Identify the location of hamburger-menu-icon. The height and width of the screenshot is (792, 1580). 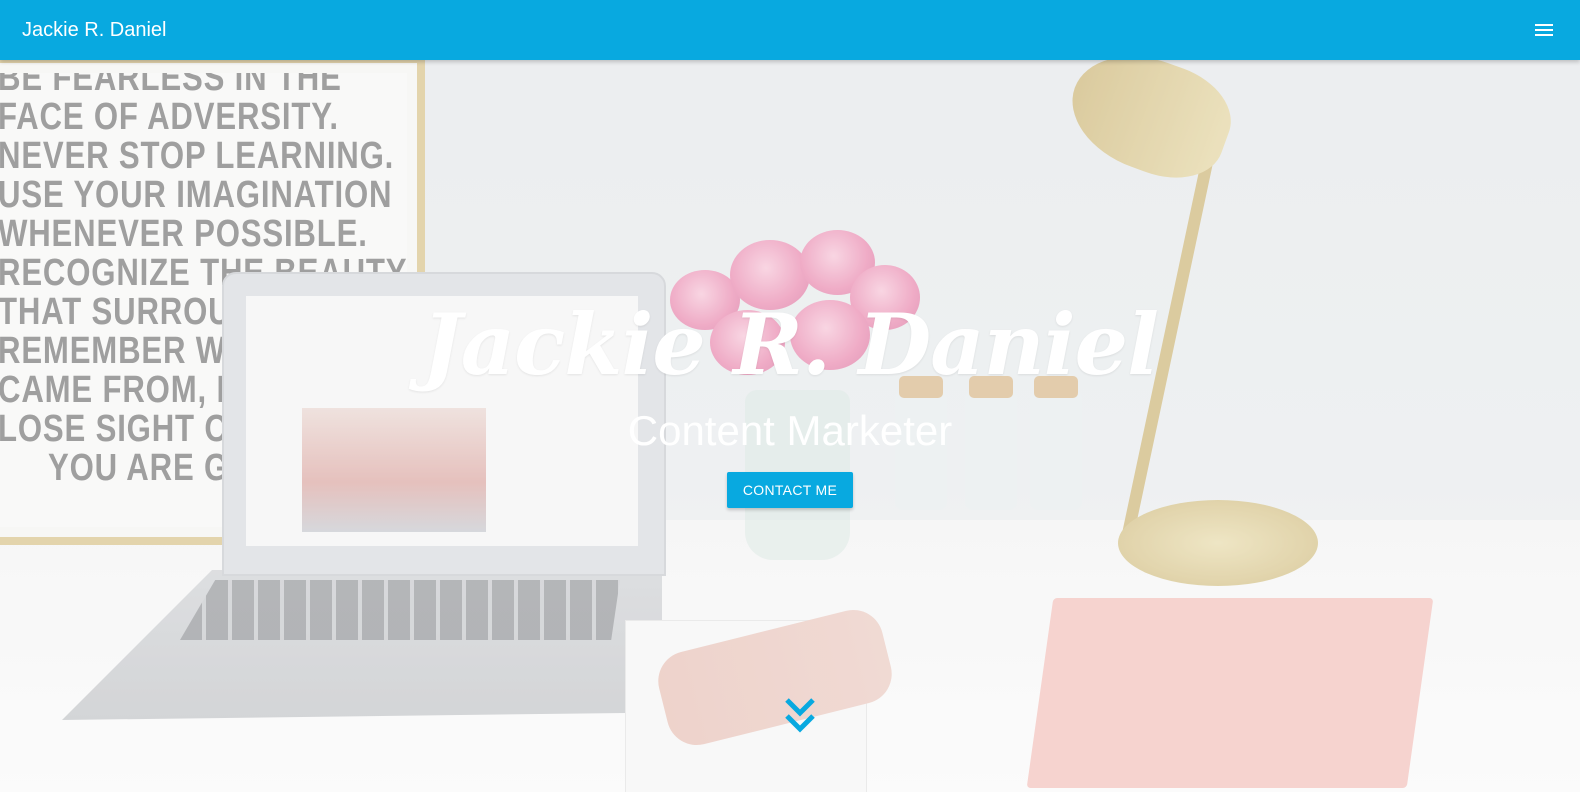
(1544, 30).